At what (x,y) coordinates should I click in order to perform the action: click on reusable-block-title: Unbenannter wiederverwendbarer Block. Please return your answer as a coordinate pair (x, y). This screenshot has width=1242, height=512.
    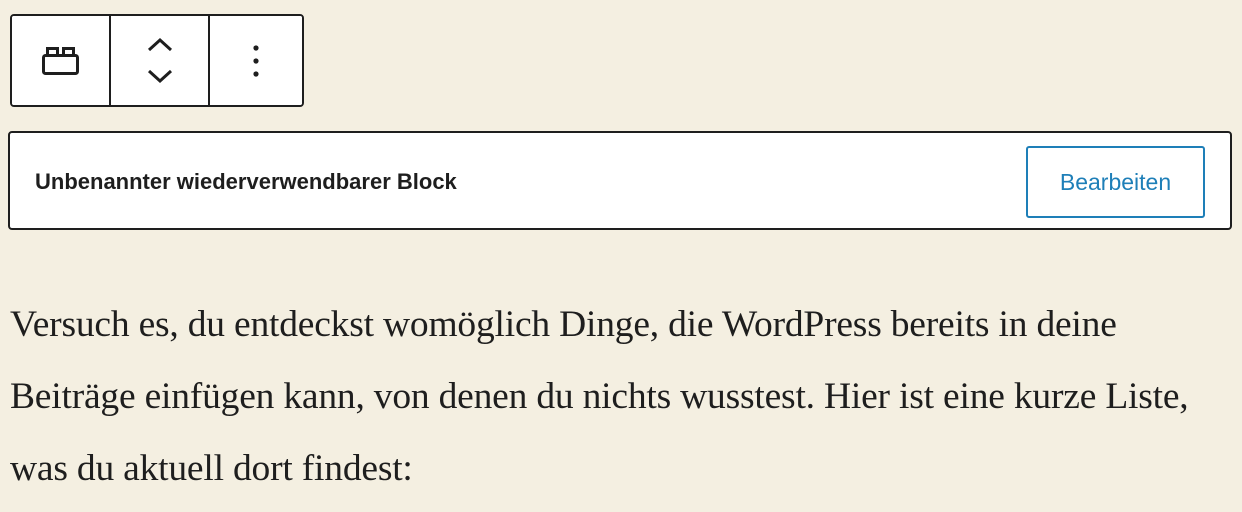
    Looking at the image, I should click on (246, 181).